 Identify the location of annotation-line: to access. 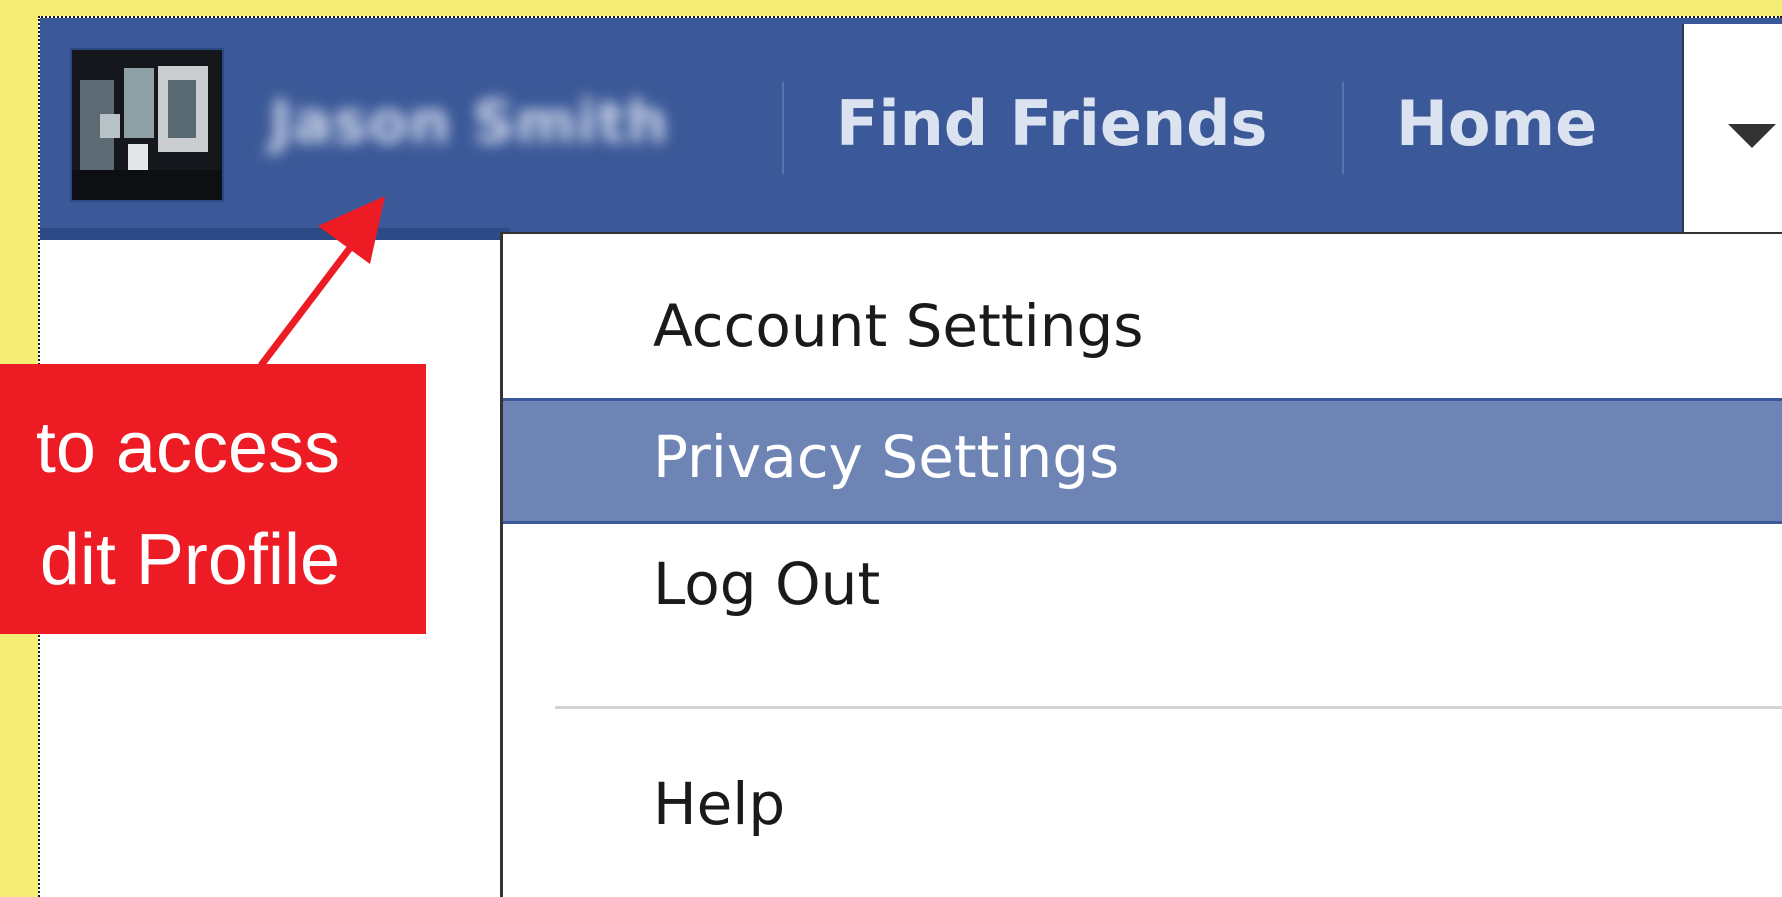
(187, 448).